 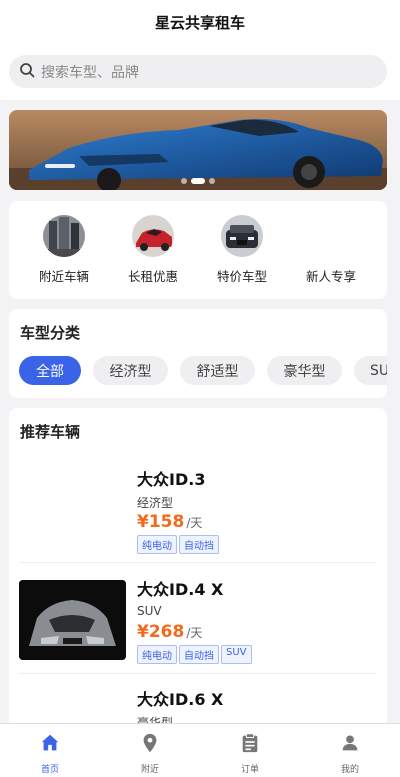 I want to click on category-chip-suv: SUV, so click(x=370, y=370).